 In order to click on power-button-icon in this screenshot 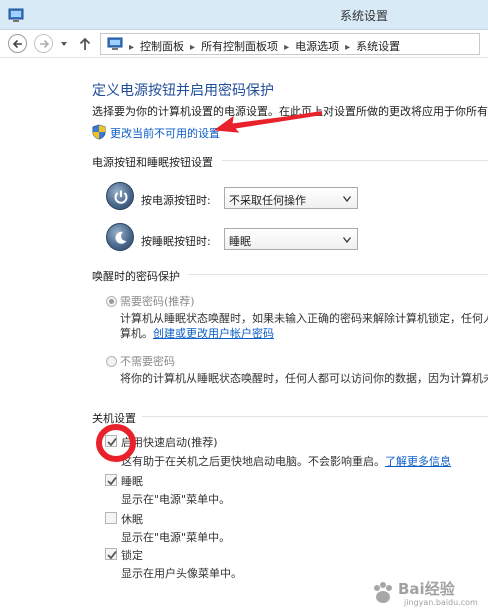, I will do `click(120, 196)`.